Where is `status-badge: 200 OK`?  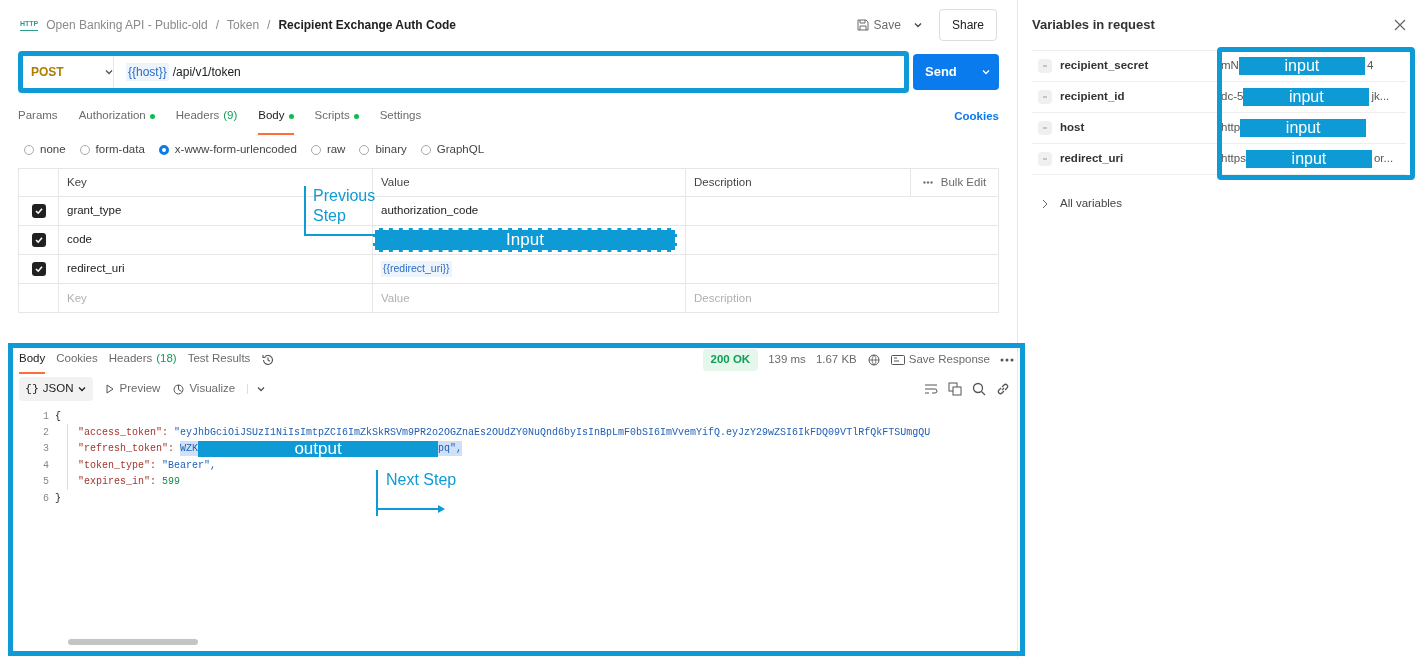 status-badge: 200 OK is located at coordinates (730, 360).